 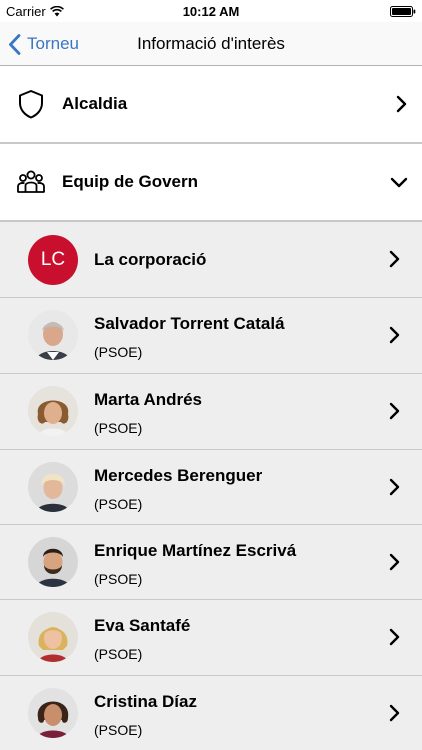 I want to click on list-item-member: Enrique Martínez Escrivá (PSOE), so click(x=211, y=562).